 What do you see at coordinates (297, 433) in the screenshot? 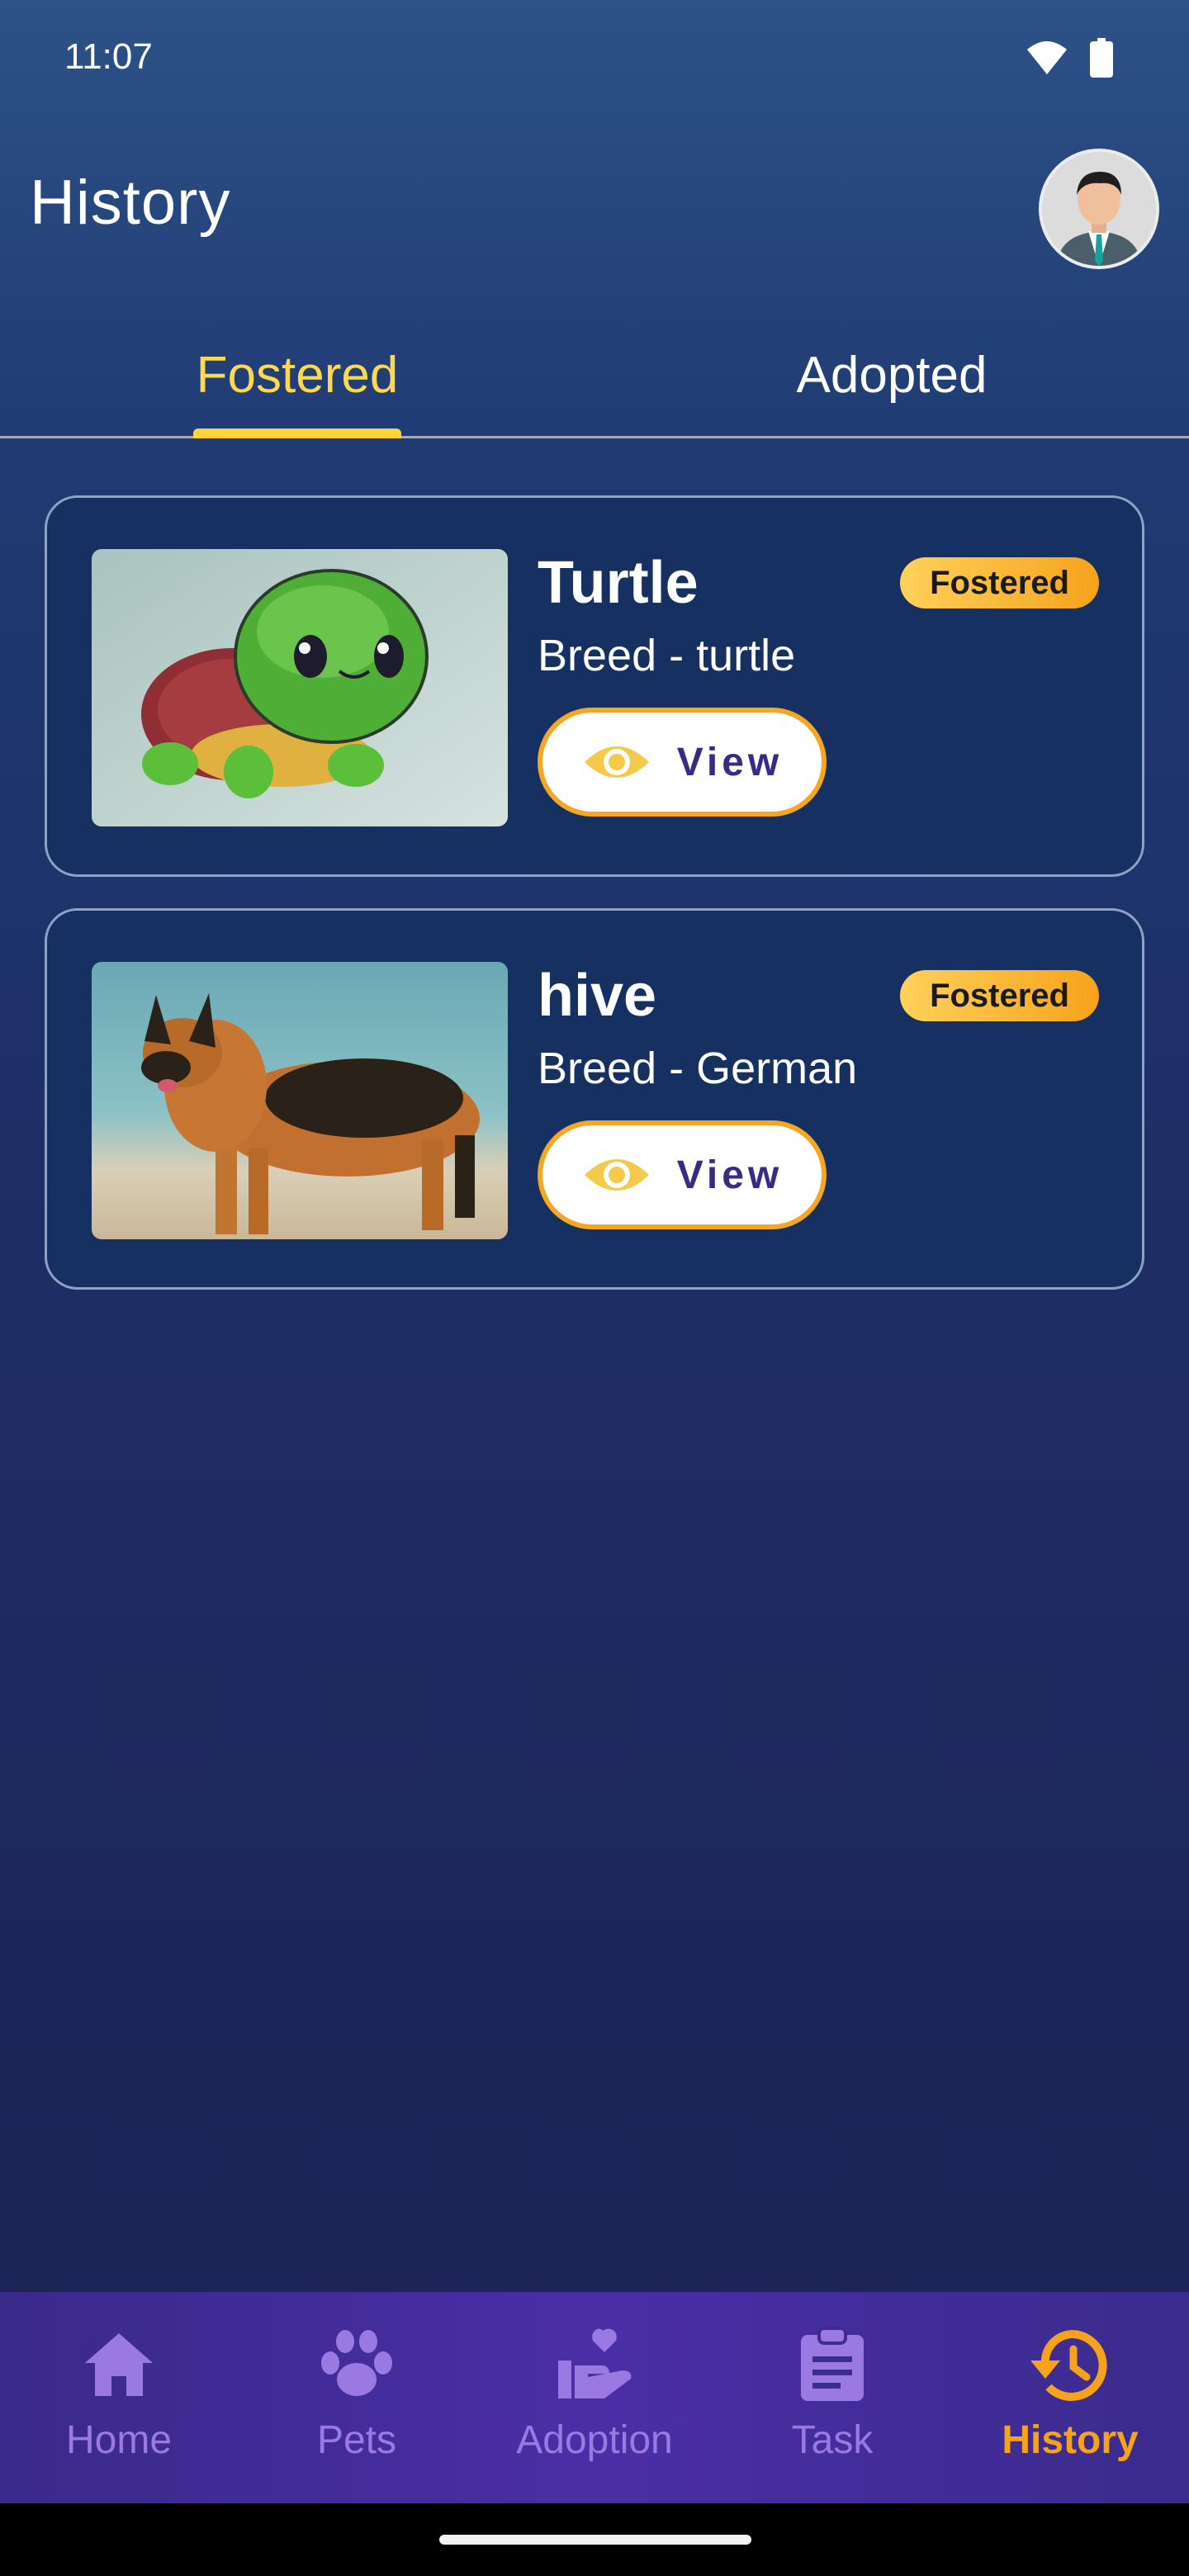
I see `active-tab-indicator` at bounding box center [297, 433].